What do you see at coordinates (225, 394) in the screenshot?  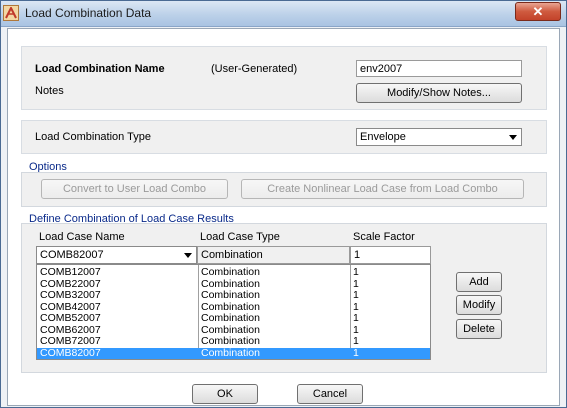 I see `ok-button: OK` at bounding box center [225, 394].